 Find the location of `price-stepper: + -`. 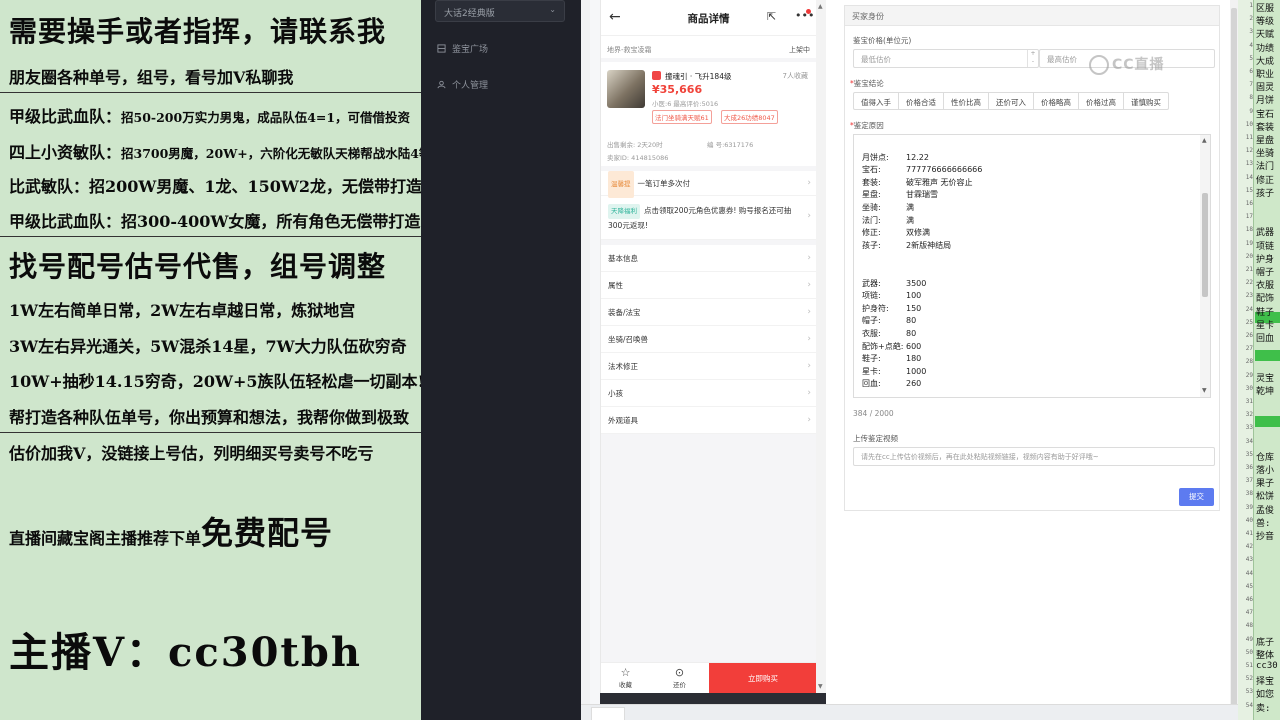

price-stepper: + - is located at coordinates (1032, 58).